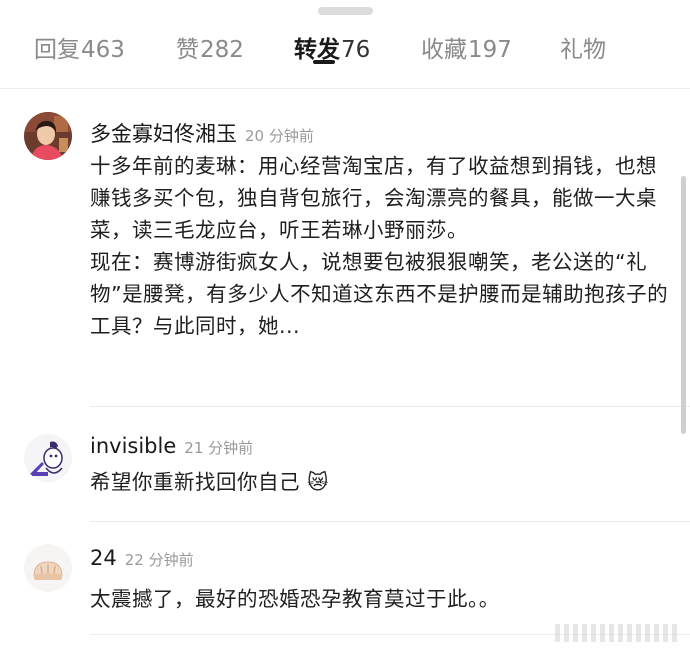  What do you see at coordinates (683, 305) in the screenshot?
I see `scrollbar` at bounding box center [683, 305].